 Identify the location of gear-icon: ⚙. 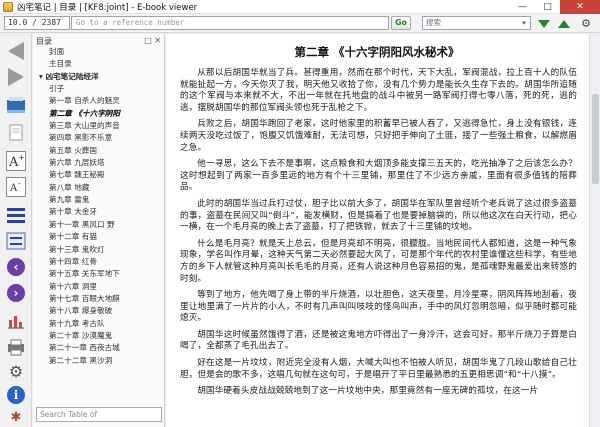
(586, 23).